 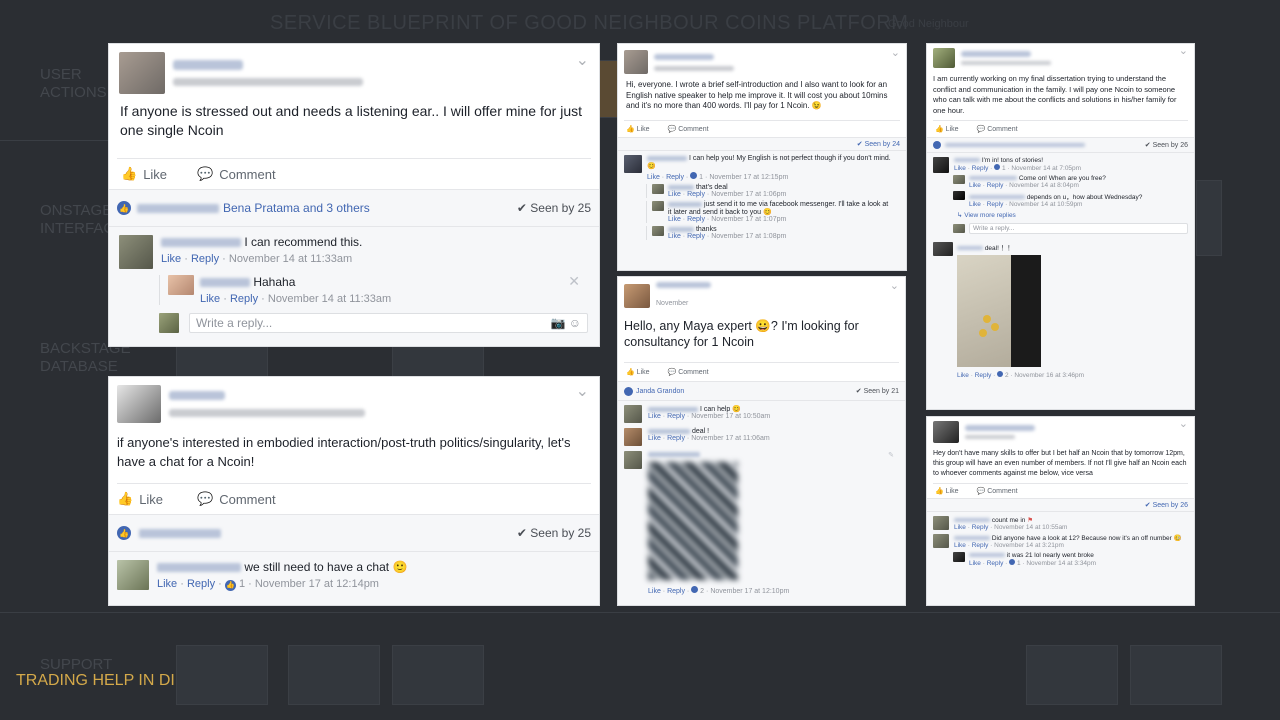 What do you see at coordinates (575, 323) in the screenshot?
I see `emoji-icon: ☺` at bounding box center [575, 323].